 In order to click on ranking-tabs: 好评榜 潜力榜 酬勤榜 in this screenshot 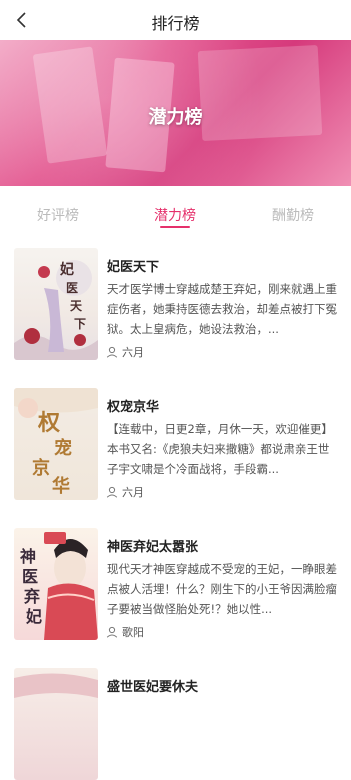, I will do `click(175, 211)`.